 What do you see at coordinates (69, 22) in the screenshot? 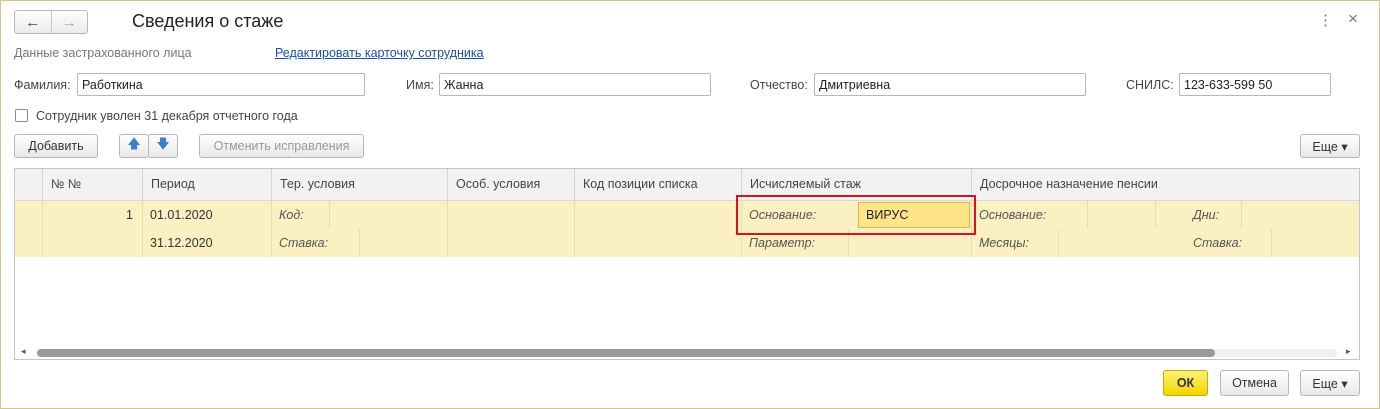
I see `forward-arrow-icon: →` at bounding box center [69, 22].